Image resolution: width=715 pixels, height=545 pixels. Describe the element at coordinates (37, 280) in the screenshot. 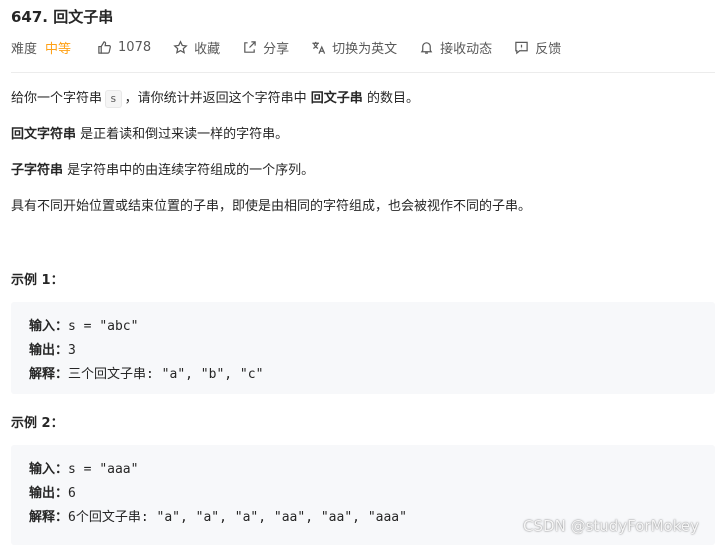

I see `example-1-title: 示例 1：` at that location.